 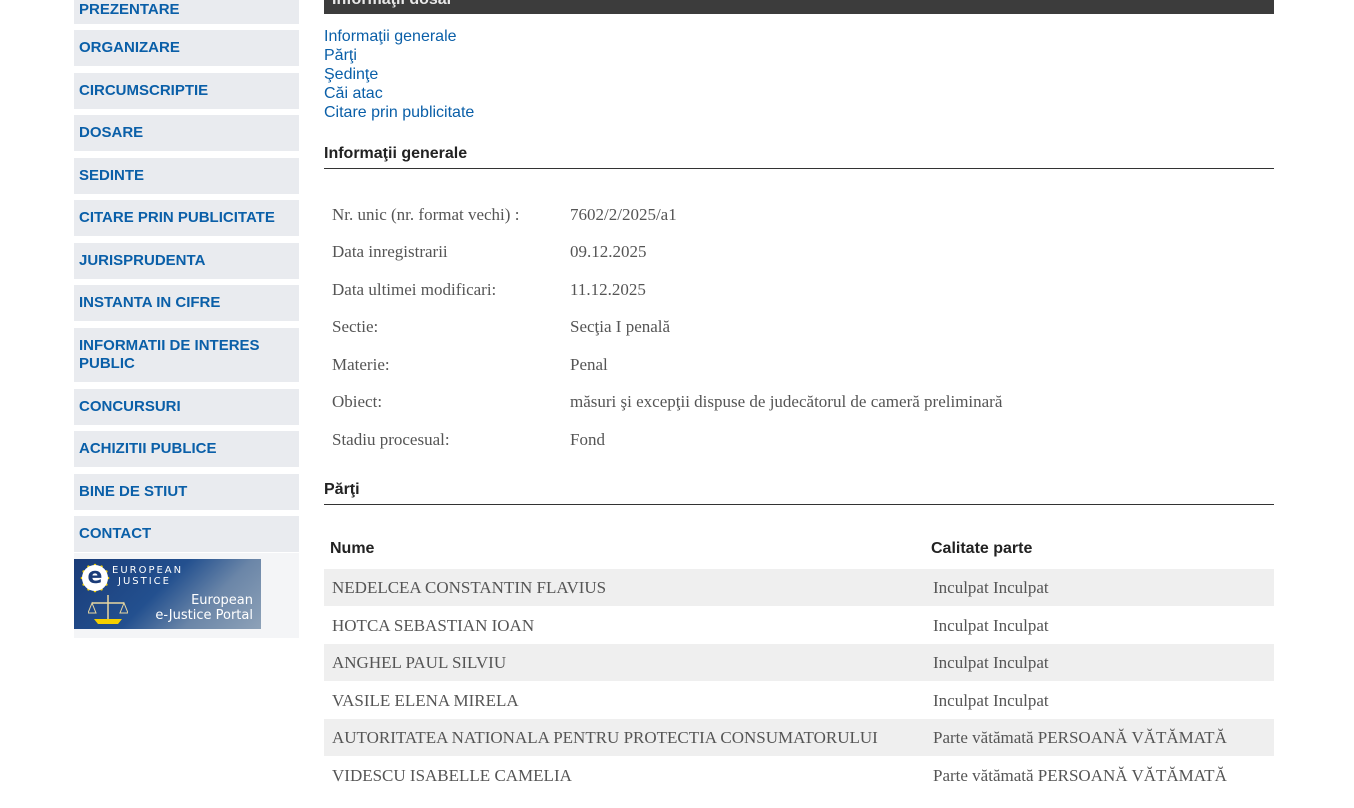 I want to click on table-row: VASILE ELENA MIRELA Inculpat Inculpat, so click(x=799, y=700).